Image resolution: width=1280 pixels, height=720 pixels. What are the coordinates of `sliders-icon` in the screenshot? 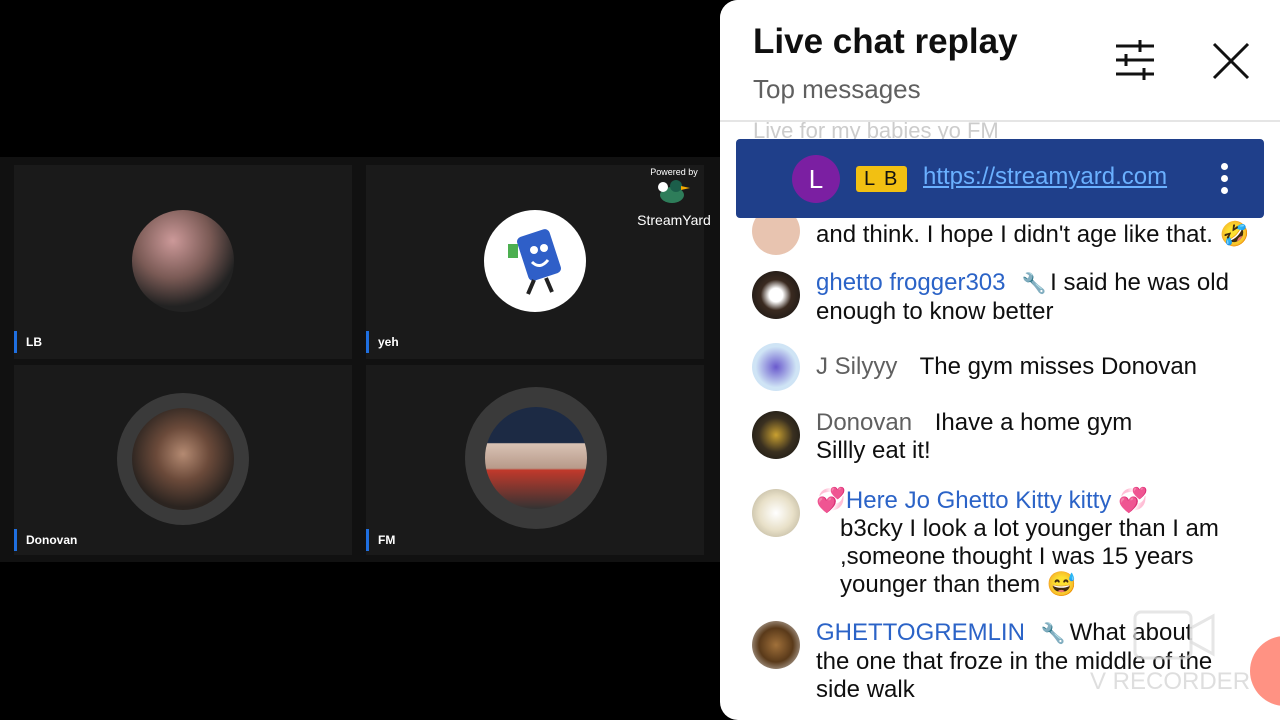 It's located at (1135, 60).